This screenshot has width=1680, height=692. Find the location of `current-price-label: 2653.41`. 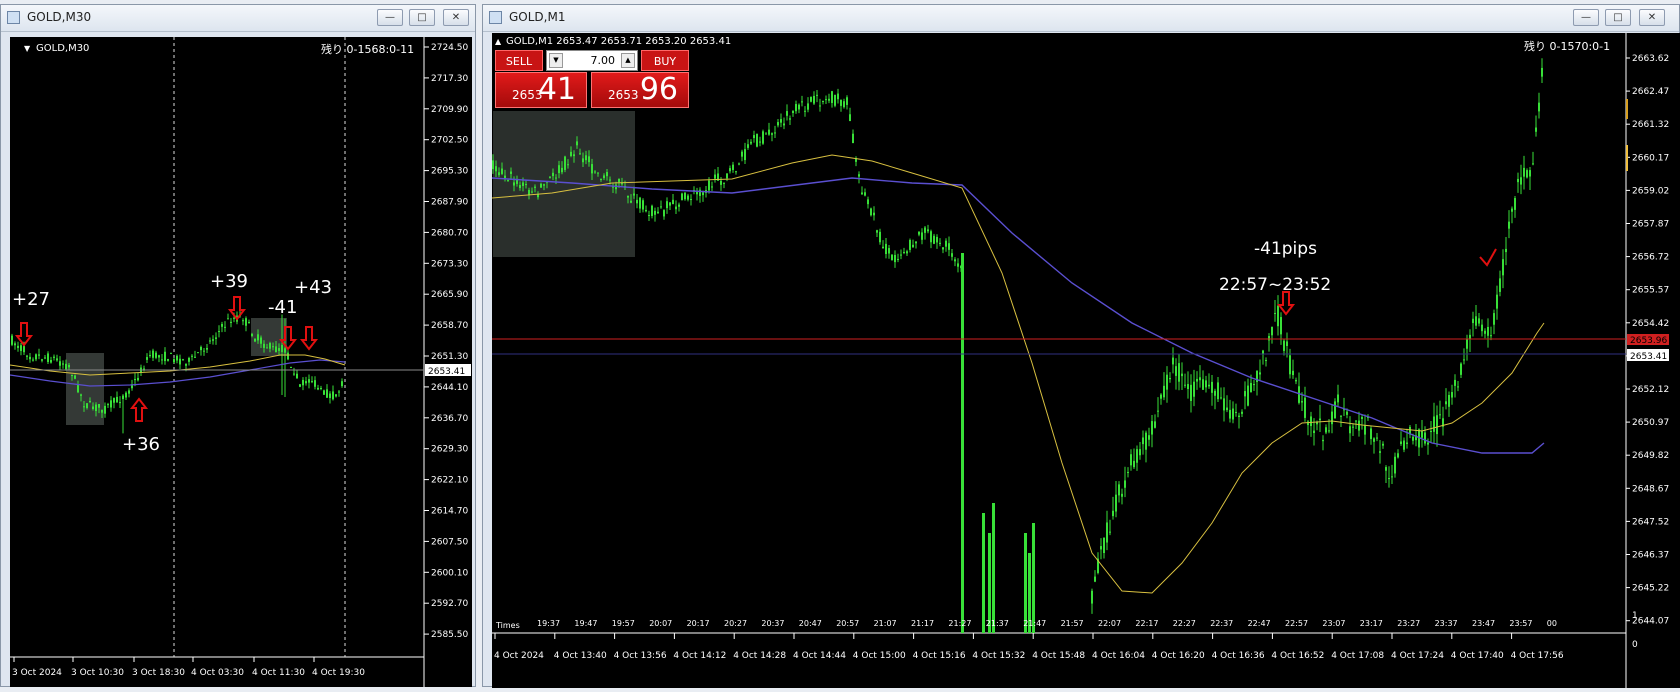

current-price-label: 2653.41 is located at coordinates (446, 372).